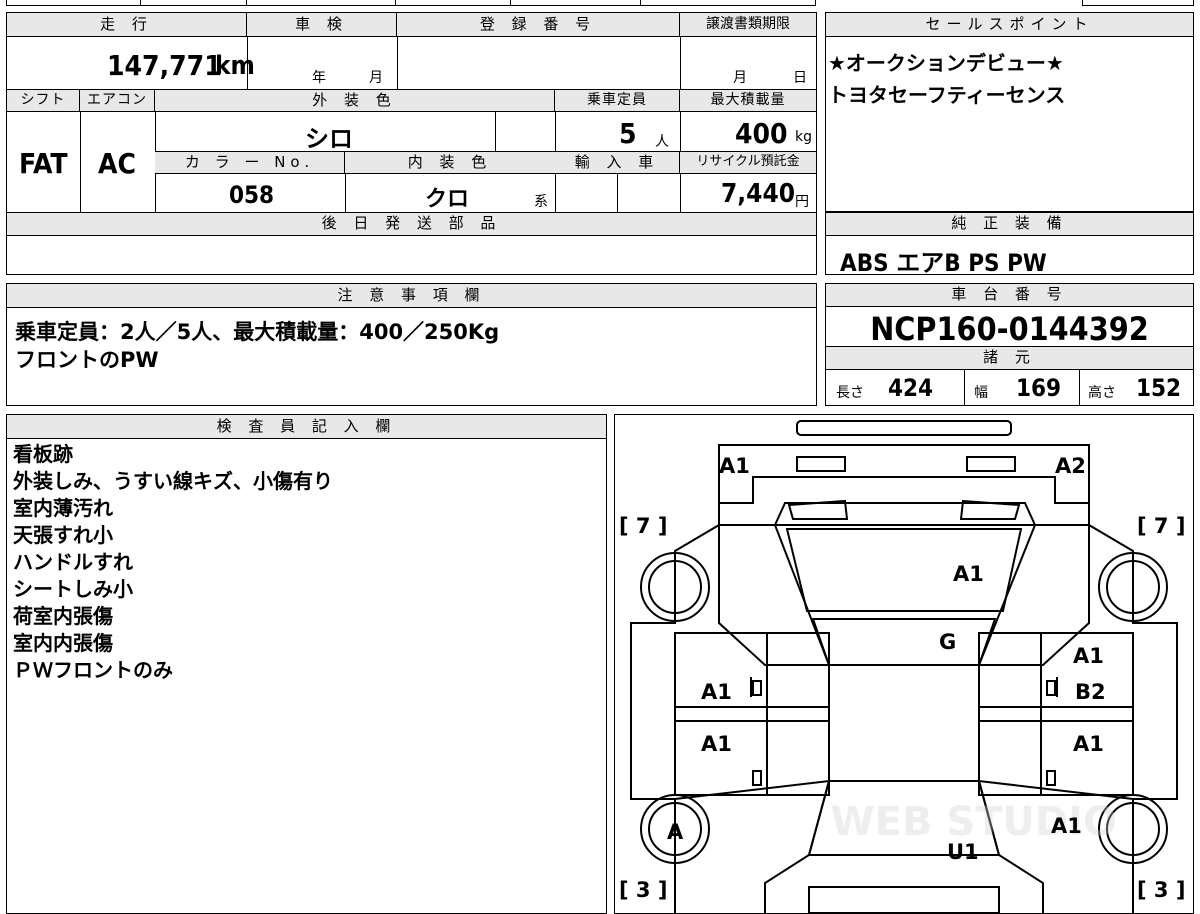 The width and height of the screenshot is (1200, 914). What do you see at coordinates (1090, 692) in the screenshot?
I see `damage-right-front-door: B2` at bounding box center [1090, 692].